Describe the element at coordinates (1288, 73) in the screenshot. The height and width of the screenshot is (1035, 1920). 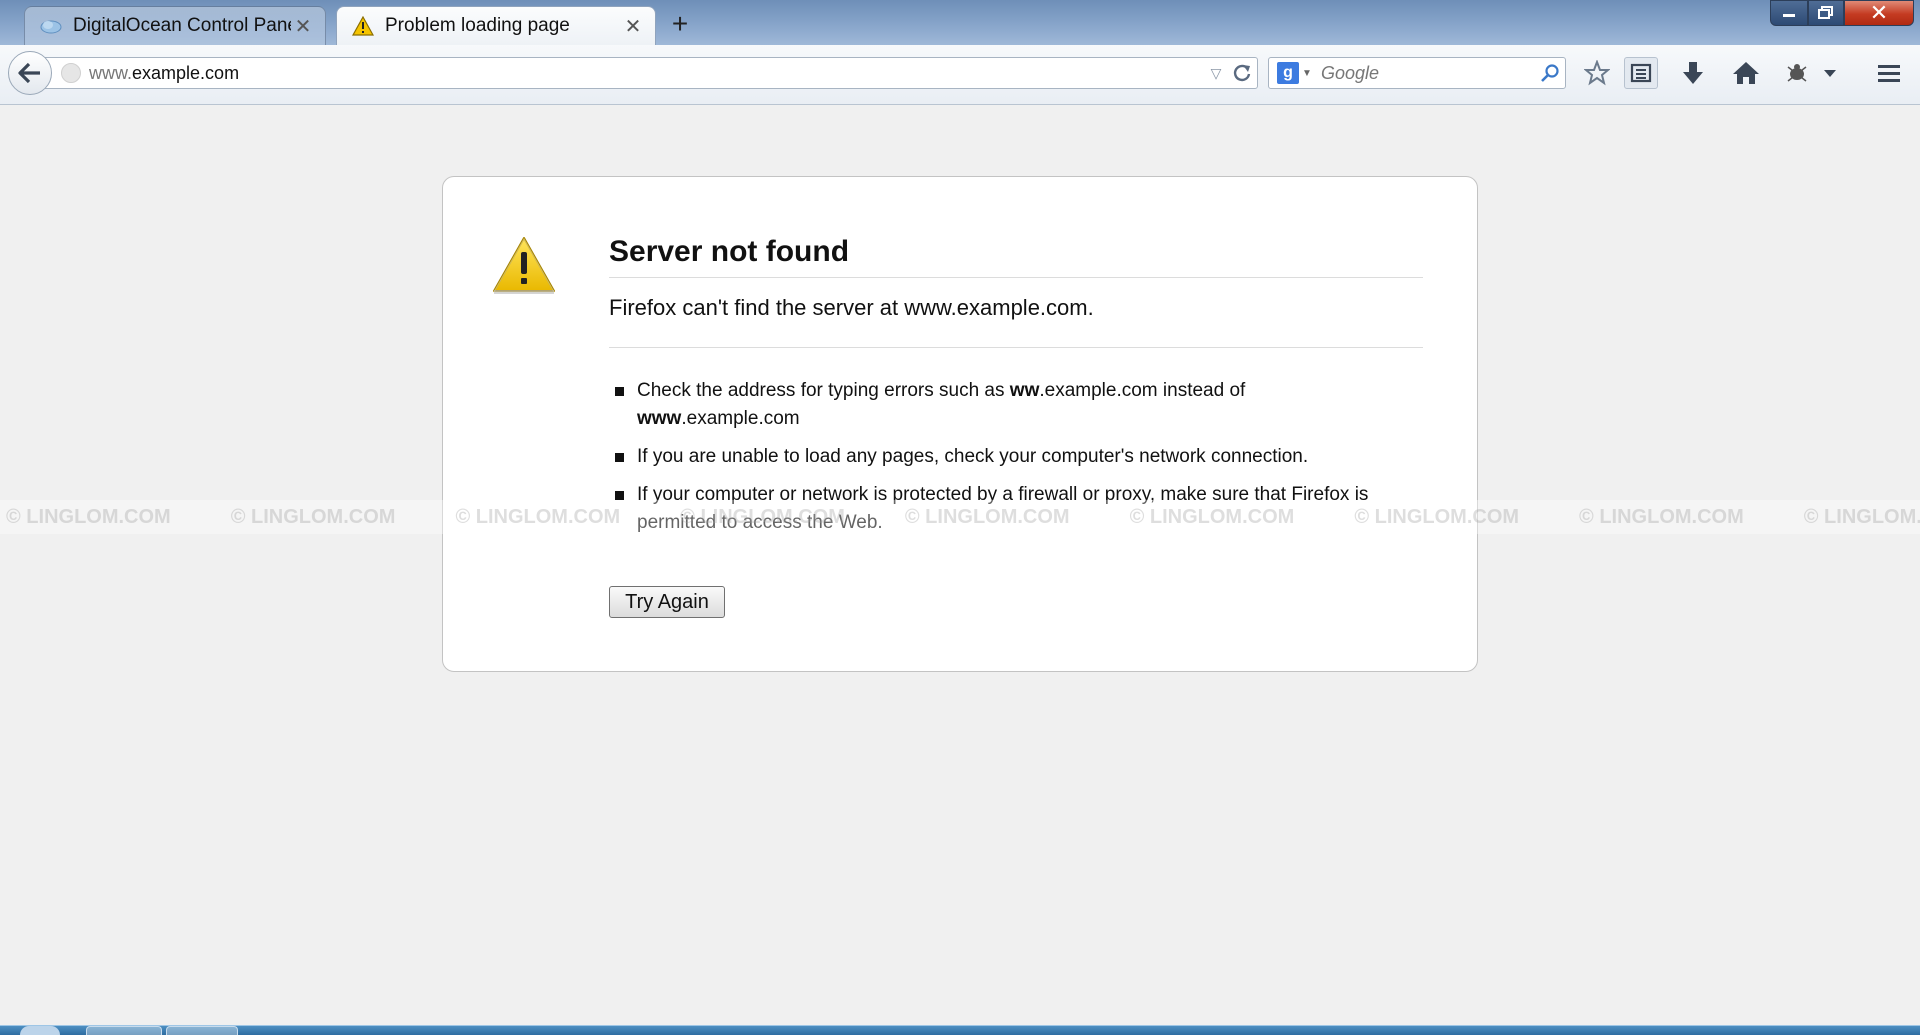
I see `google-engine-icon: g` at that location.